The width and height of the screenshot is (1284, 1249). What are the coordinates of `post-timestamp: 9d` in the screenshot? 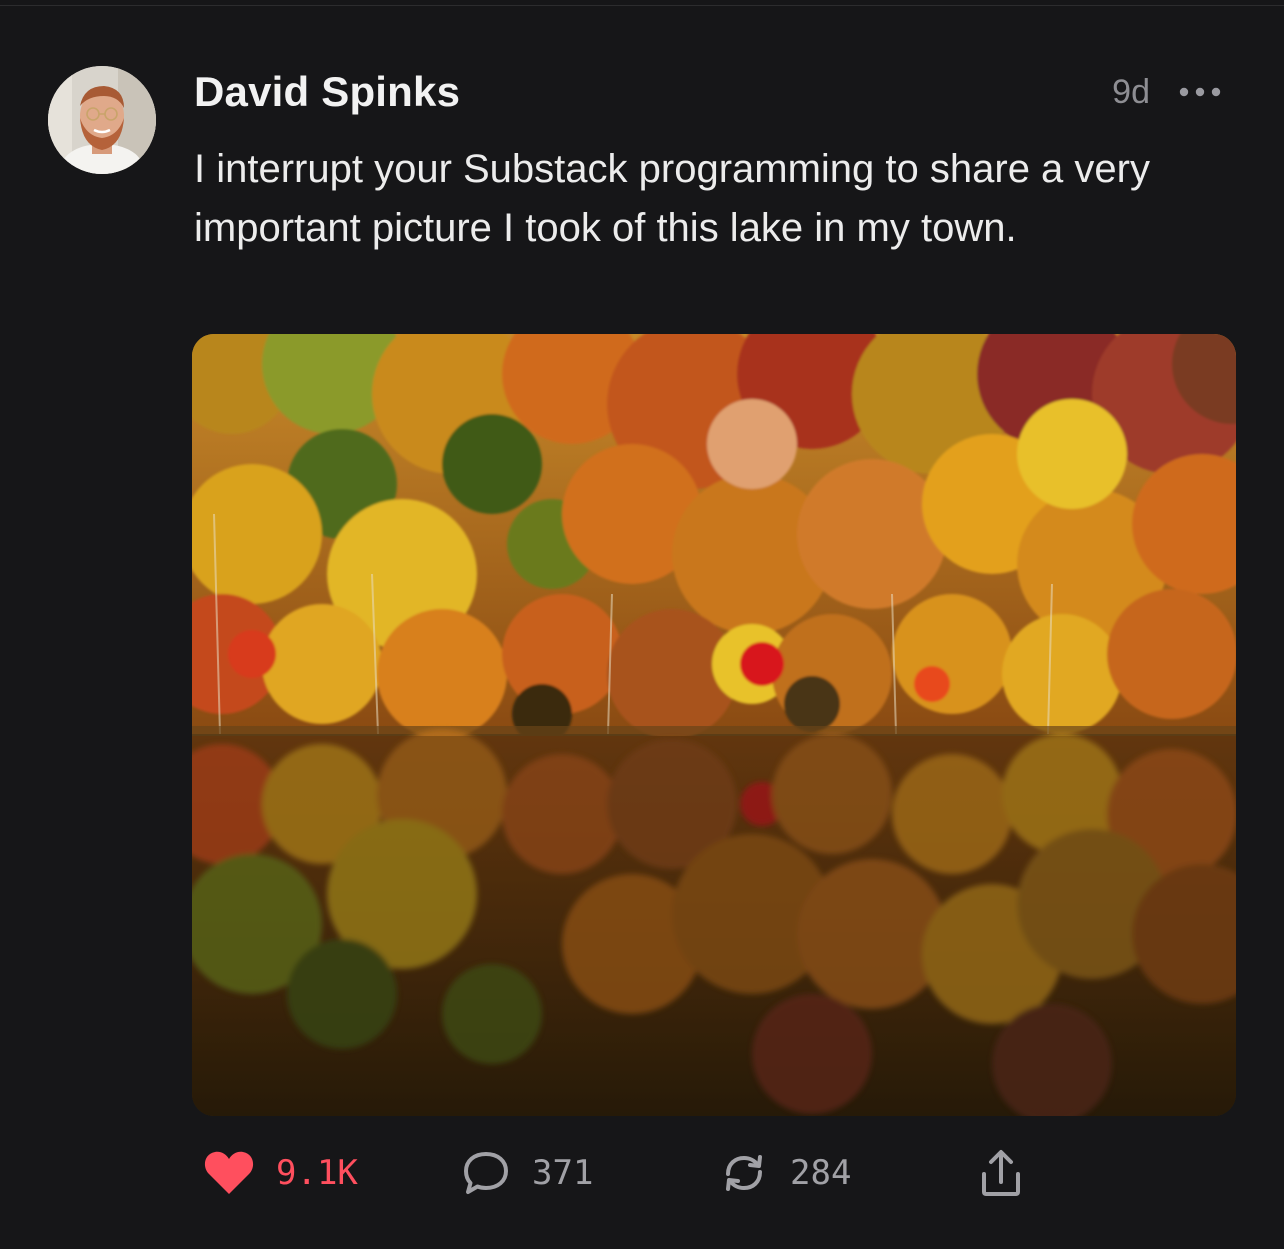 It's located at (1131, 92).